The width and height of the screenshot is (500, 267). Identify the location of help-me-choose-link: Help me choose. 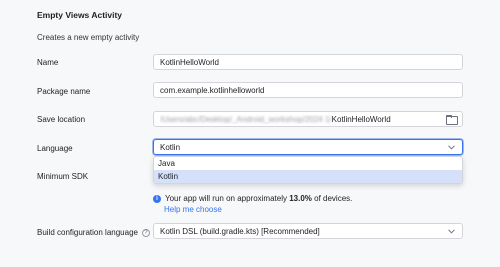
(193, 209).